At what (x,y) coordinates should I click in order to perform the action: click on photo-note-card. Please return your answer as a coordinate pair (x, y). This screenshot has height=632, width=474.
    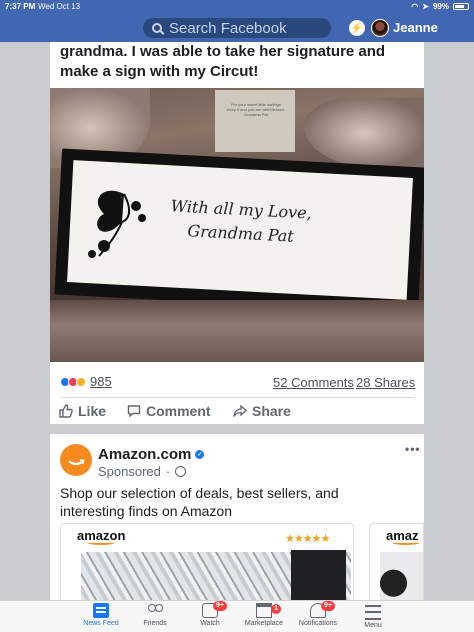
    Looking at the image, I should click on (255, 121).